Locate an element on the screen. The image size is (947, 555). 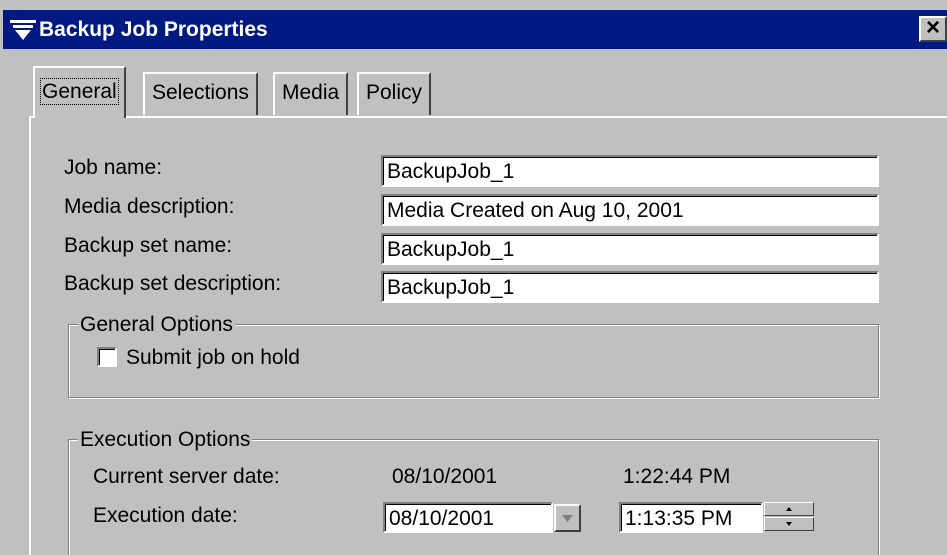
tab-media-label: Media is located at coordinates (311, 92).